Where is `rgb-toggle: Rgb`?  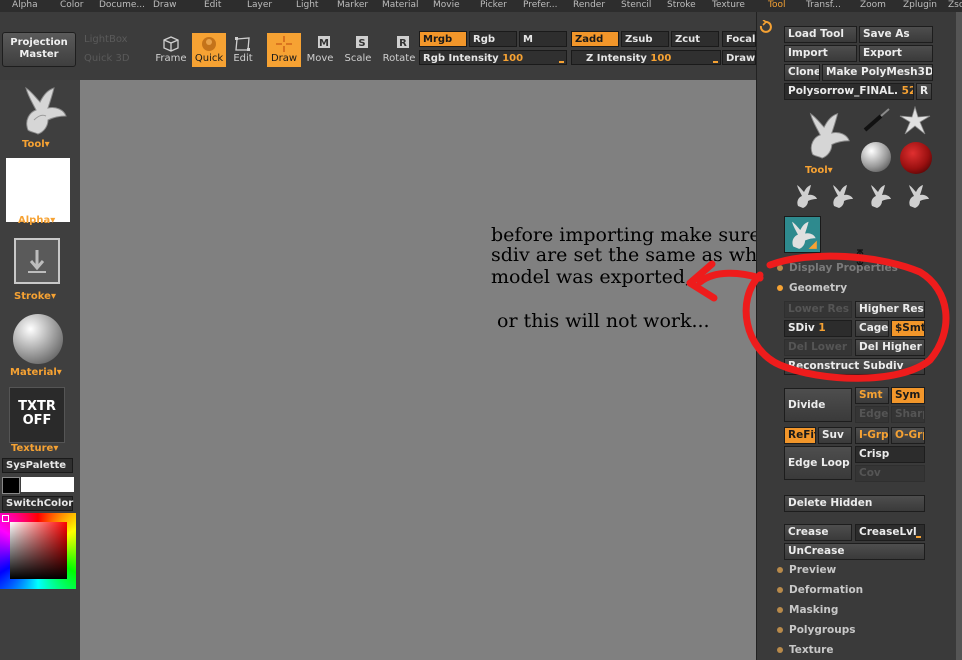 rgb-toggle: Rgb is located at coordinates (493, 39).